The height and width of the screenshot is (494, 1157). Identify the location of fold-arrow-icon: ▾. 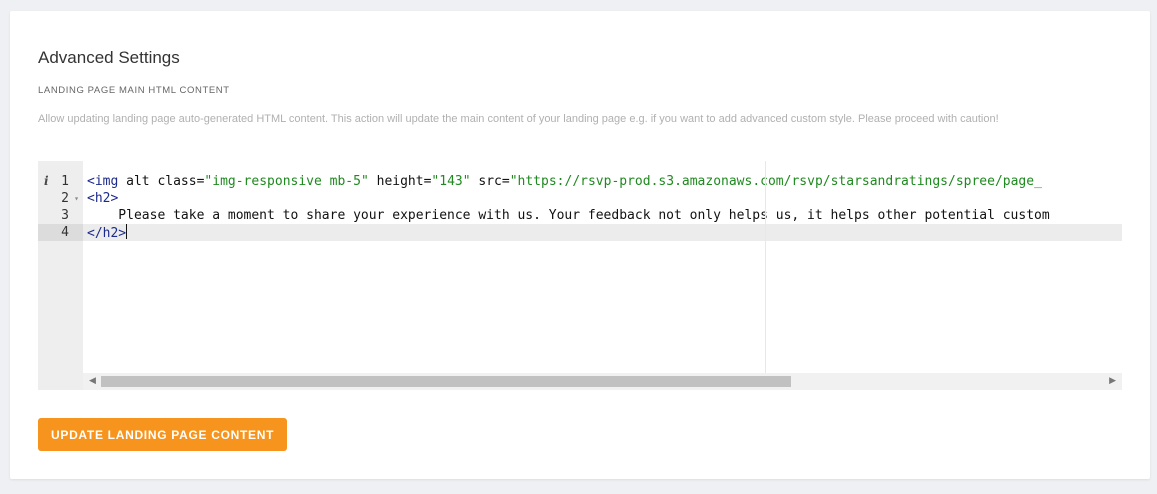
(76, 198).